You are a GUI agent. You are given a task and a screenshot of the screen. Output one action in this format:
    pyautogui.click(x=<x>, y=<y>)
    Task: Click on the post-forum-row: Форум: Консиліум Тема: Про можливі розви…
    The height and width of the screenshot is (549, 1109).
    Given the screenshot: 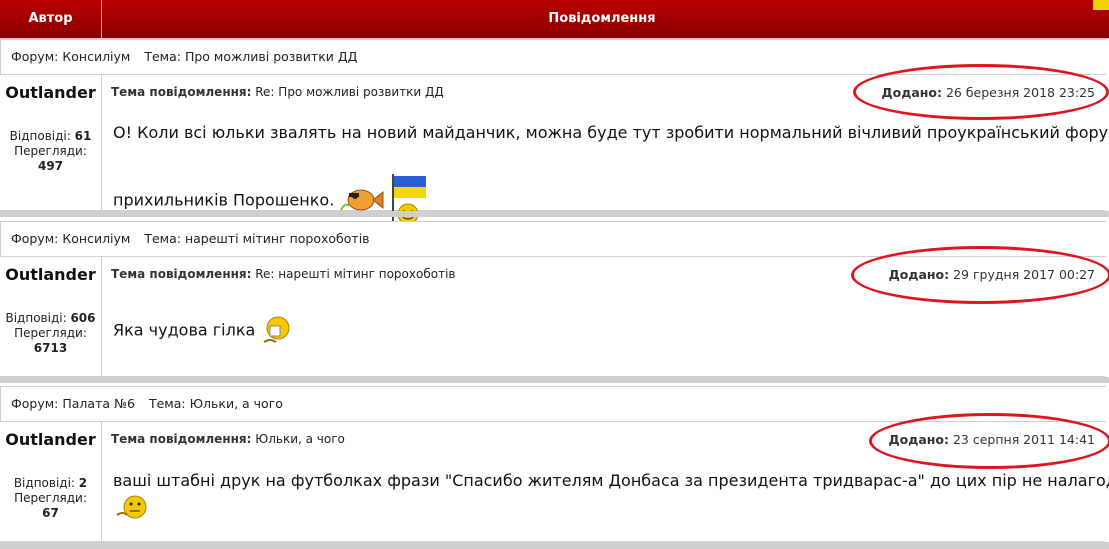 What is the action you would take?
    pyautogui.click(x=553, y=57)
    